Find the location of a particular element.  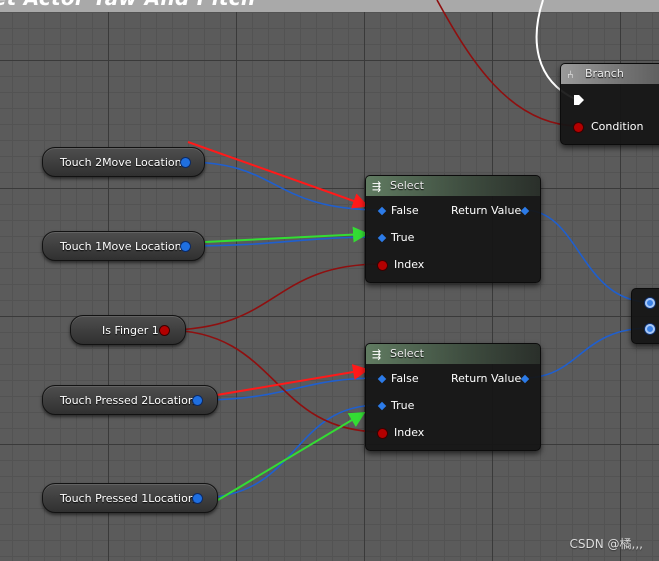

return-value-label-2: Return Value is located at coordinates (486, 378).